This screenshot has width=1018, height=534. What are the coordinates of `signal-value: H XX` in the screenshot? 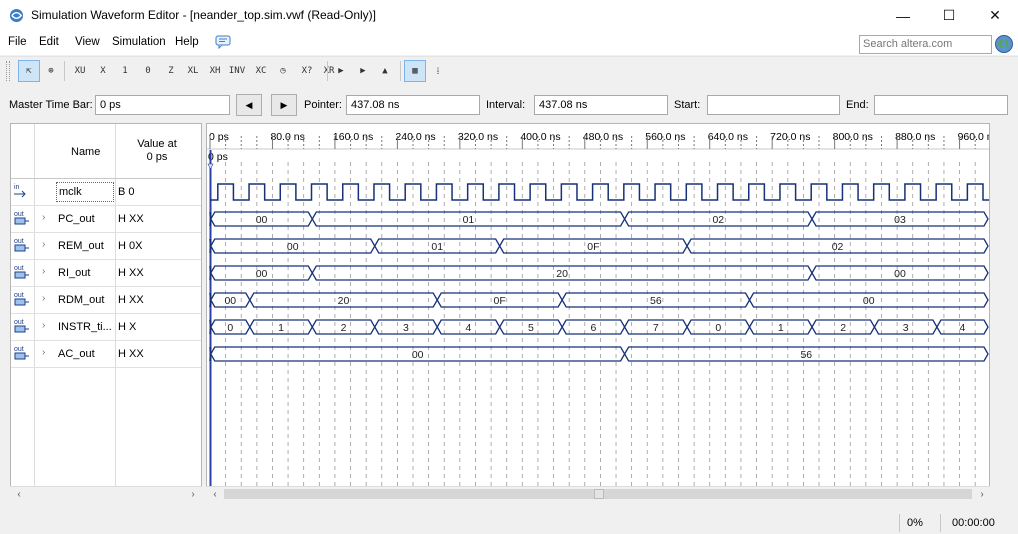 It's located at (131, 354).